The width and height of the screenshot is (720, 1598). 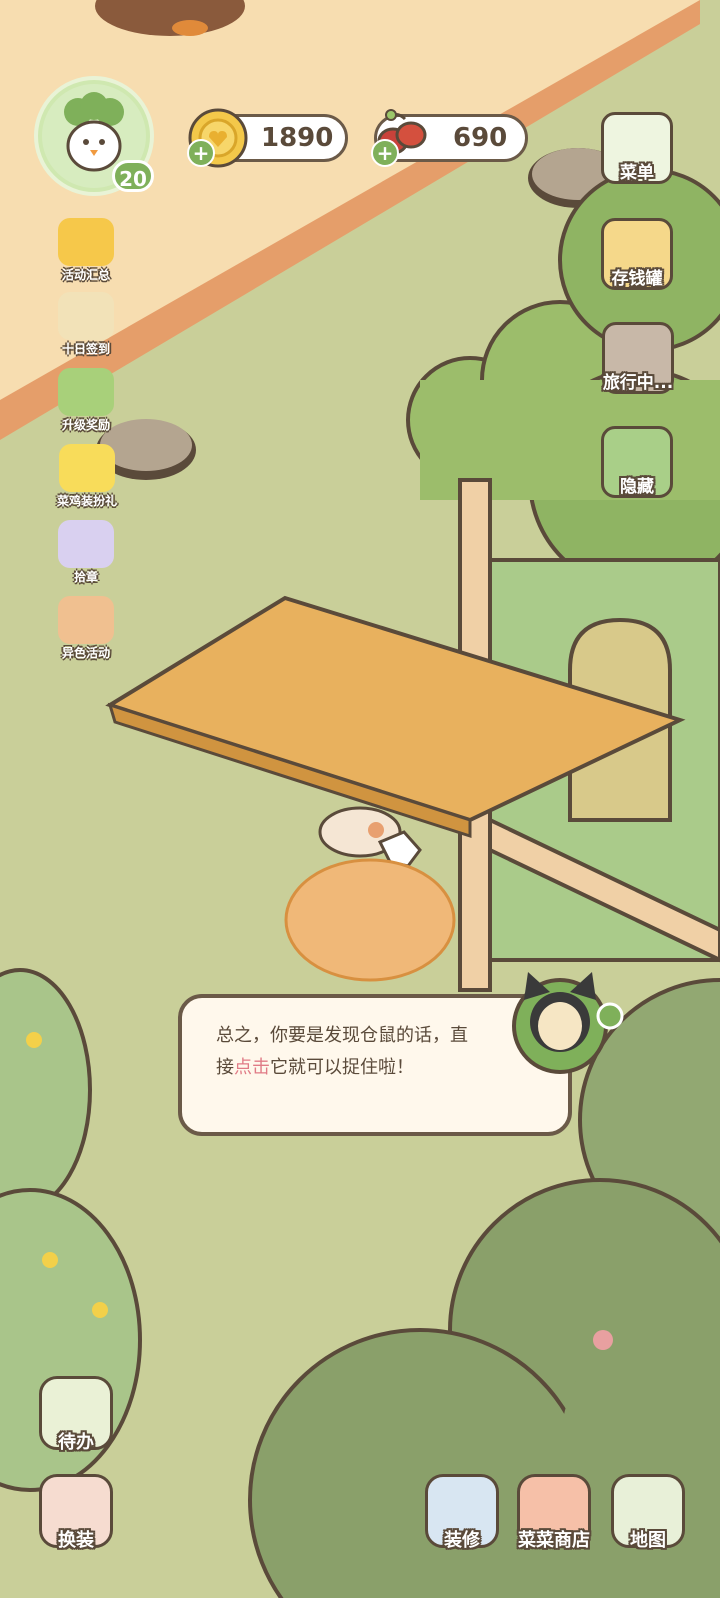 I want to click on food-counter: 690 +, so click(x=449, y=138).